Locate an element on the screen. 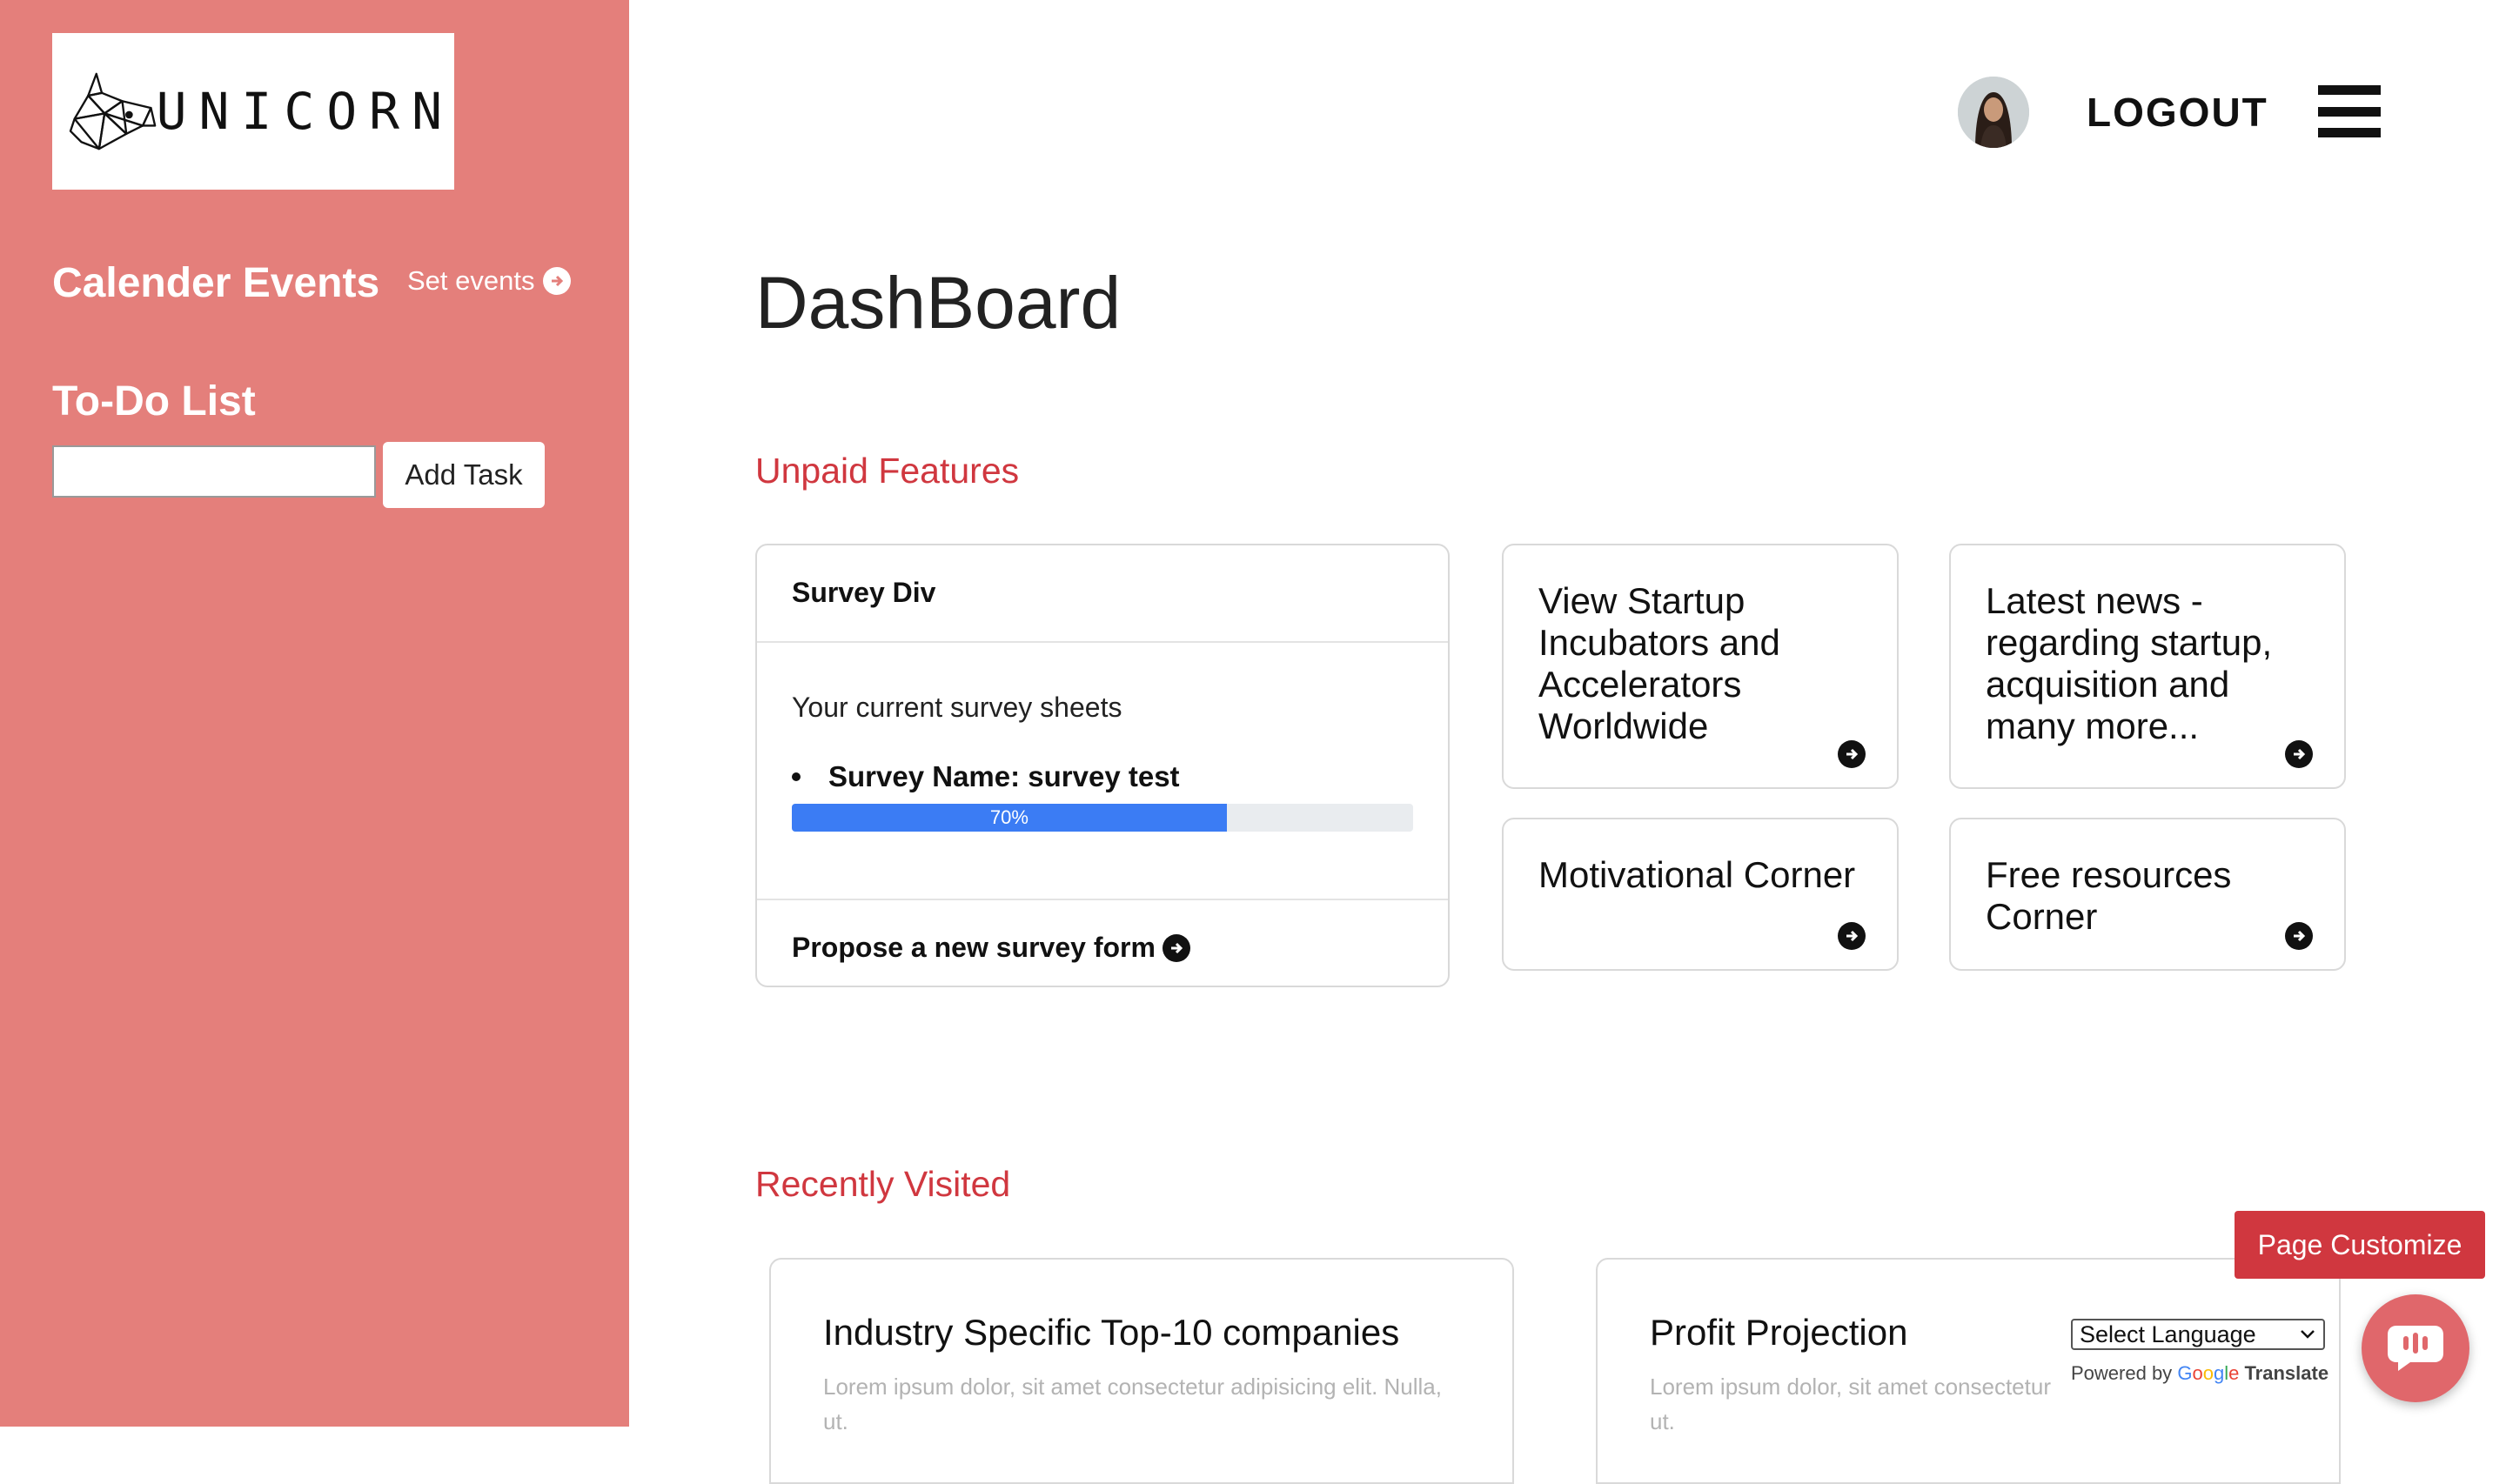  chat-widget-button is located at coordinates (2415, 1348).